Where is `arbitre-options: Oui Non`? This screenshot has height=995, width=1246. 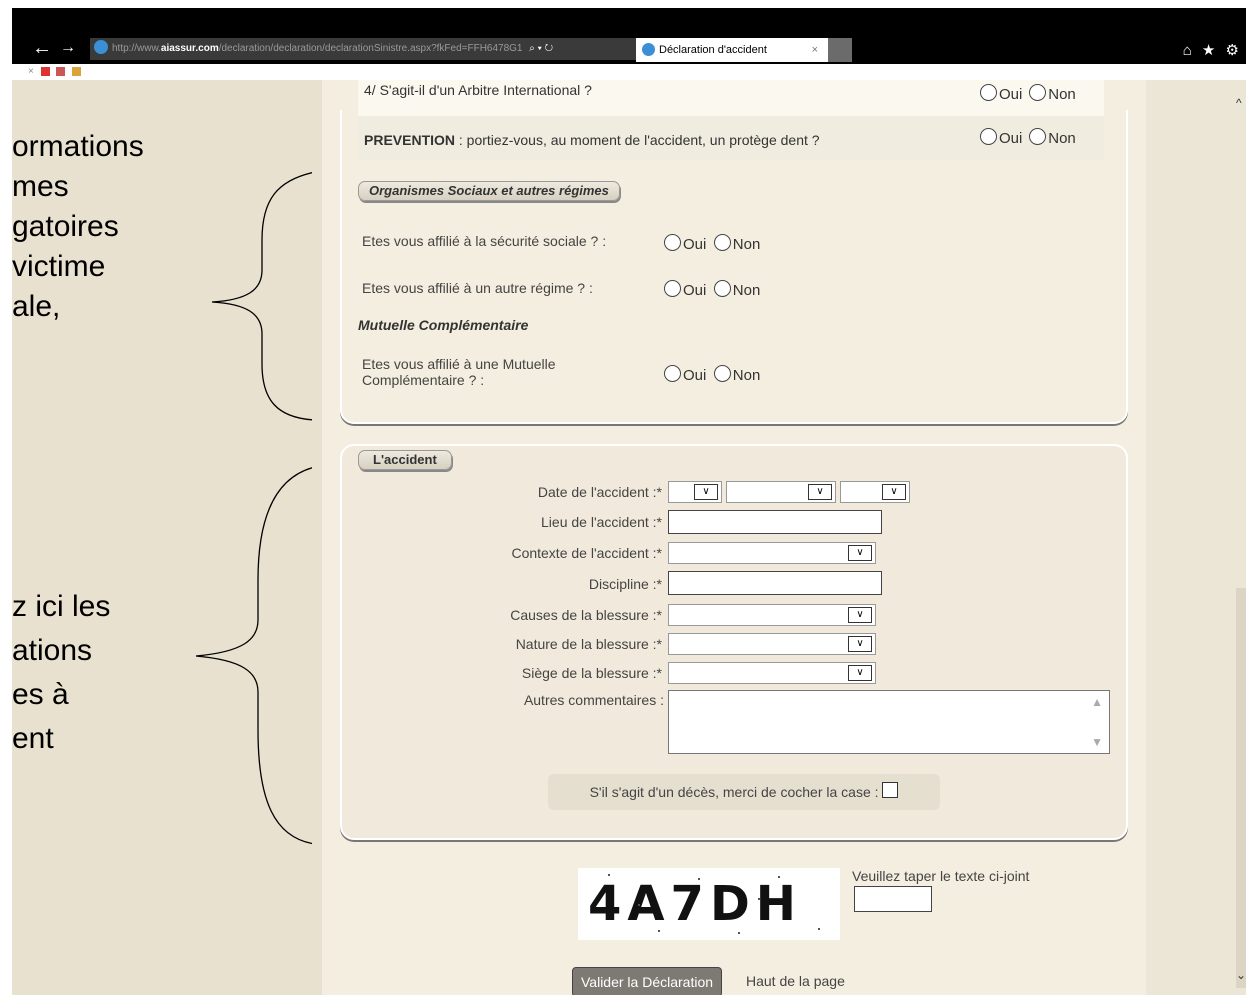
arbitre-options: Oui Non is located at coordinates (1029, 93).